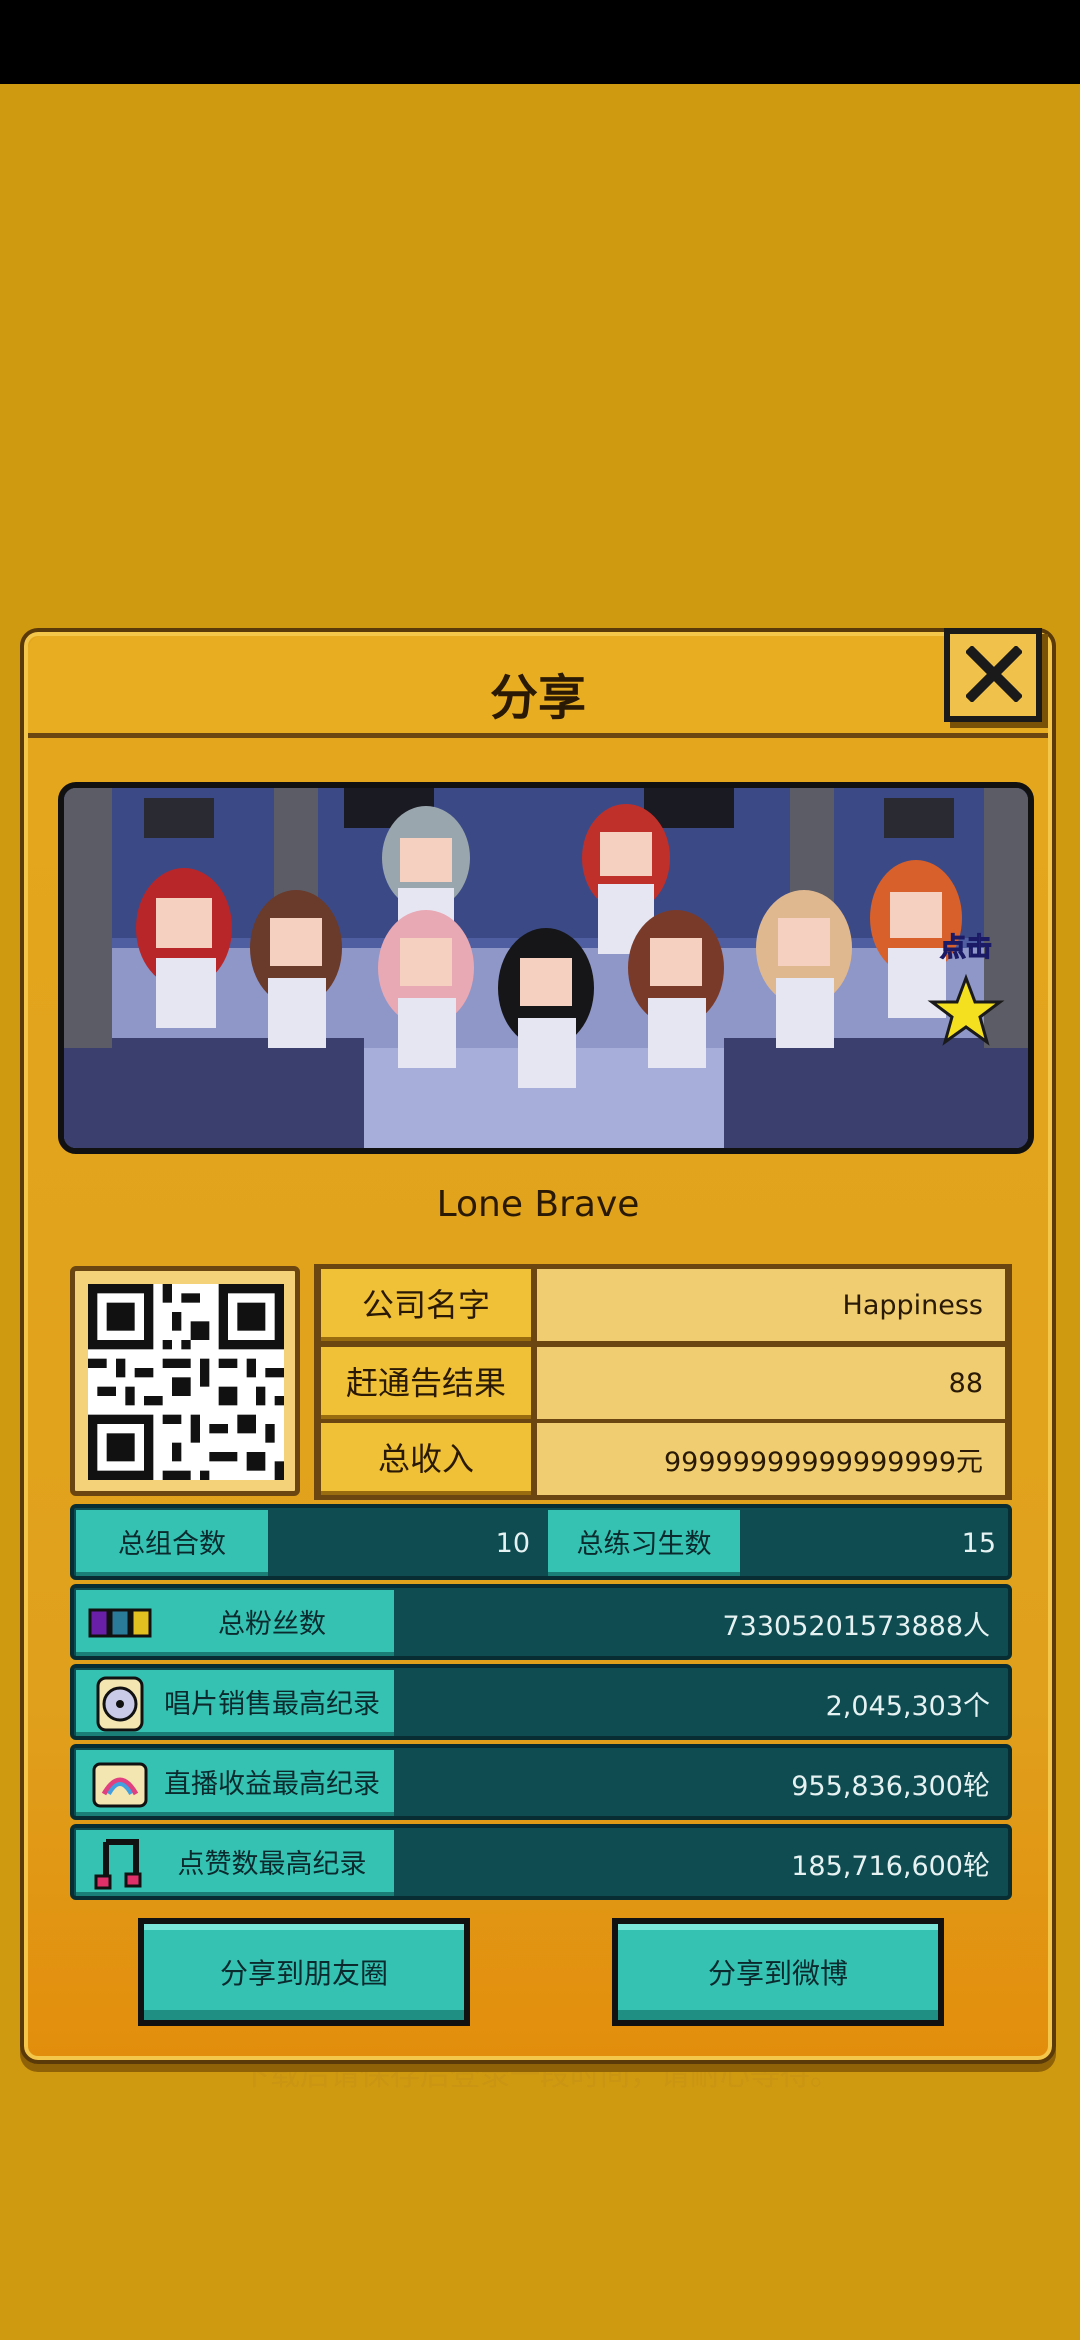 This screenshot has width=1080, height=2340. What do you see at coordinates (541, 1862) in the screenshot?
I see `stat-row-likes: 点赞数最高纪录 185,716,600轮` at bounding box center [541, 1862].